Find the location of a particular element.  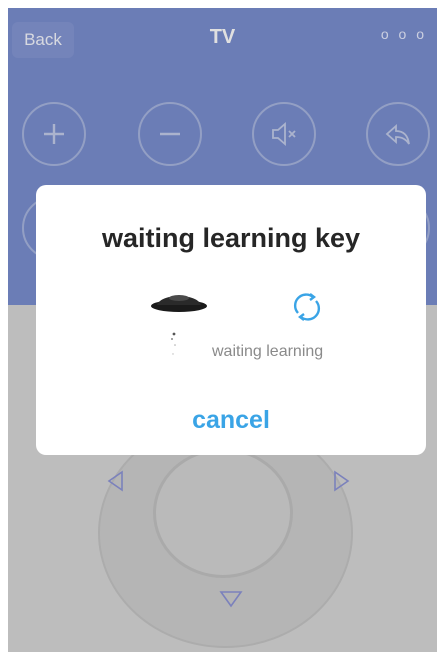

cancel-button: cancel is located at coordinates (231, 420).